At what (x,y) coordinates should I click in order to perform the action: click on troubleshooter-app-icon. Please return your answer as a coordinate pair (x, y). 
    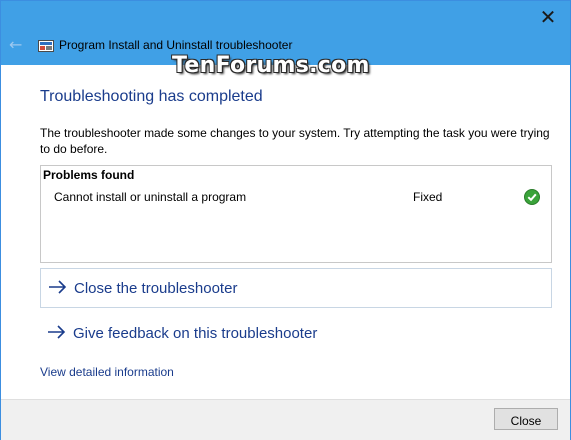
    Looking at the image, I should click on (46, 46).